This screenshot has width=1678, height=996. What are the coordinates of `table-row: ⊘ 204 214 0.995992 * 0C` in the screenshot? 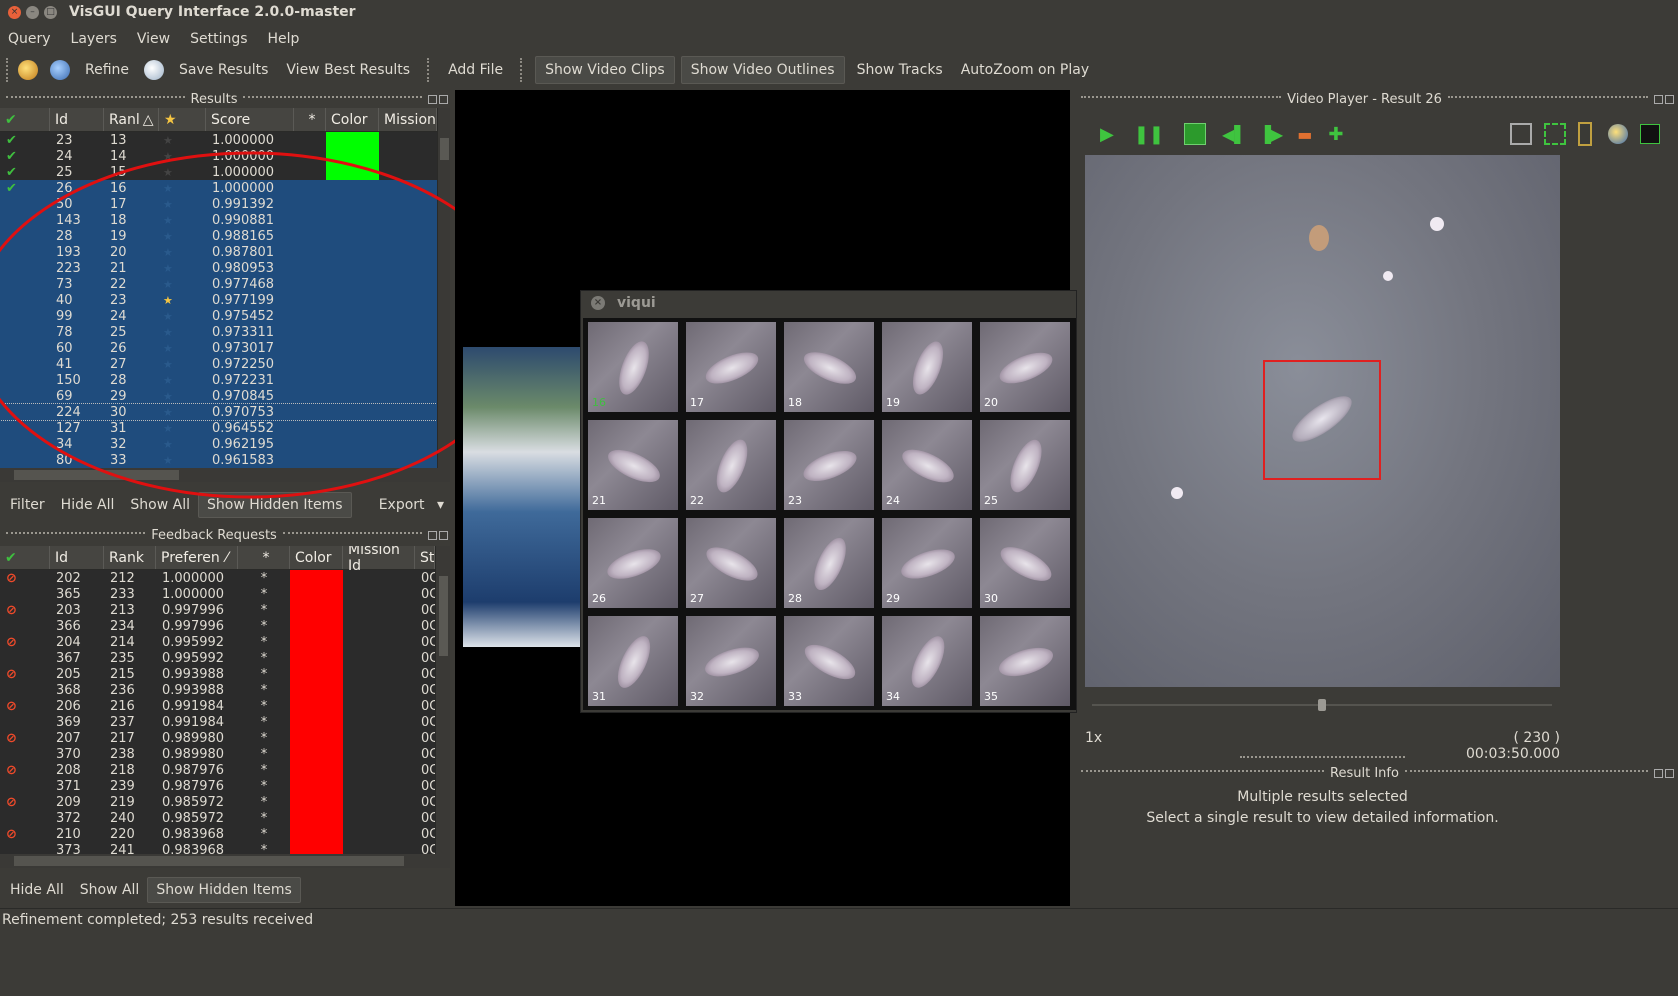 It's located at (217, 642).